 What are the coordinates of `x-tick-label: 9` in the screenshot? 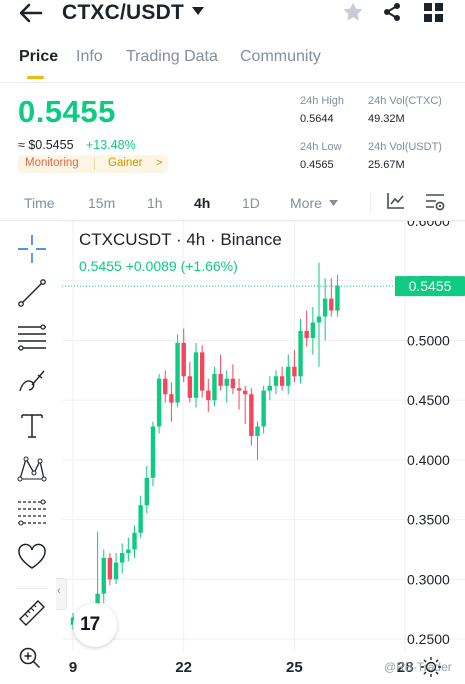 It's located at (73, 667).